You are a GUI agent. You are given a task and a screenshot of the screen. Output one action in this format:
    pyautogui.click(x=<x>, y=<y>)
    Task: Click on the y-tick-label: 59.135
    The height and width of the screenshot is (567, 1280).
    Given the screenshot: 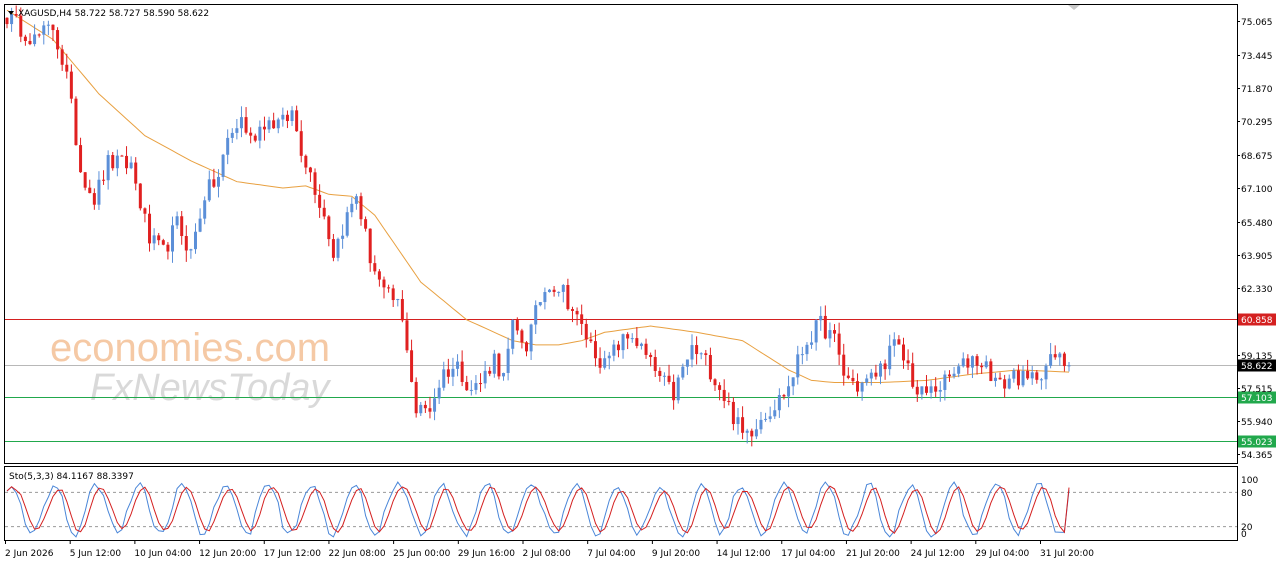 What is the action you would take?
    pyautogui.click(x=1257, y=357)
    